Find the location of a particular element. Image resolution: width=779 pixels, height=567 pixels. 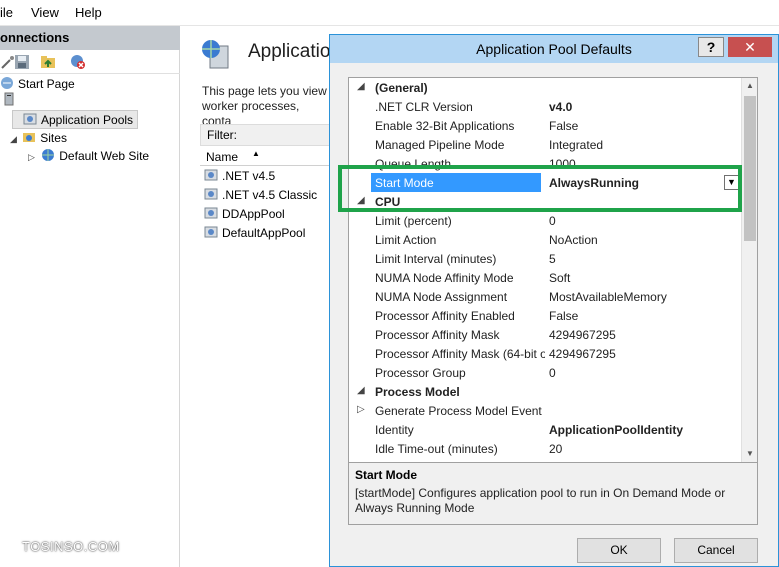

property-name: Enable 32-Bit Applications is located at coordinates (445, 126).